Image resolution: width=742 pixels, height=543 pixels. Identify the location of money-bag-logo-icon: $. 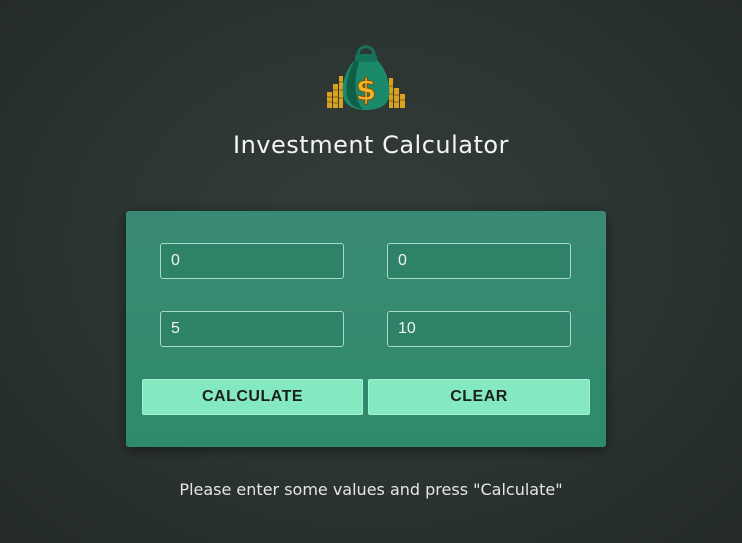
(366, 77).